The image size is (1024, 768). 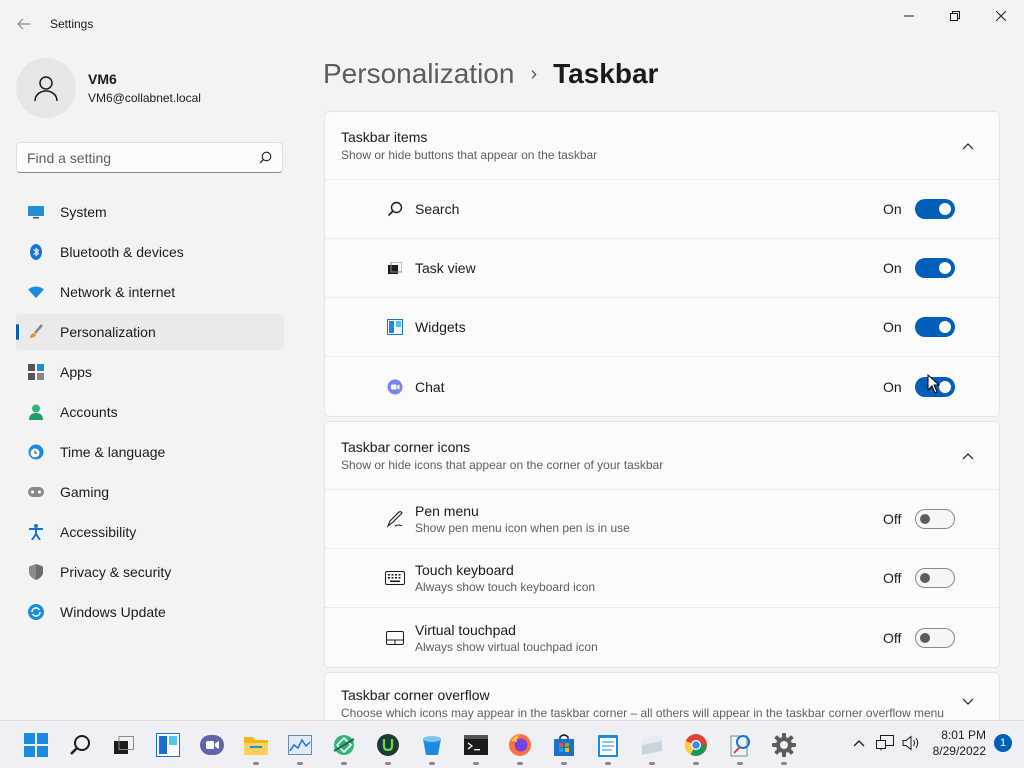 What do you see at coordinates (464, 570) in the screenshot?
I see `row-title: Touch keyboard` at bounding box center [464, 570].